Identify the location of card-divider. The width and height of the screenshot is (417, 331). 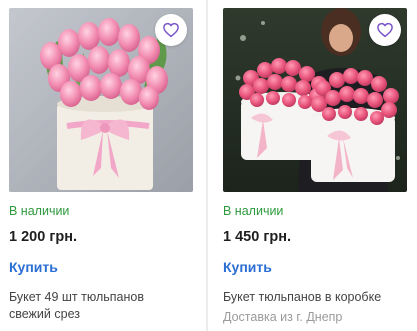
(207, 165).